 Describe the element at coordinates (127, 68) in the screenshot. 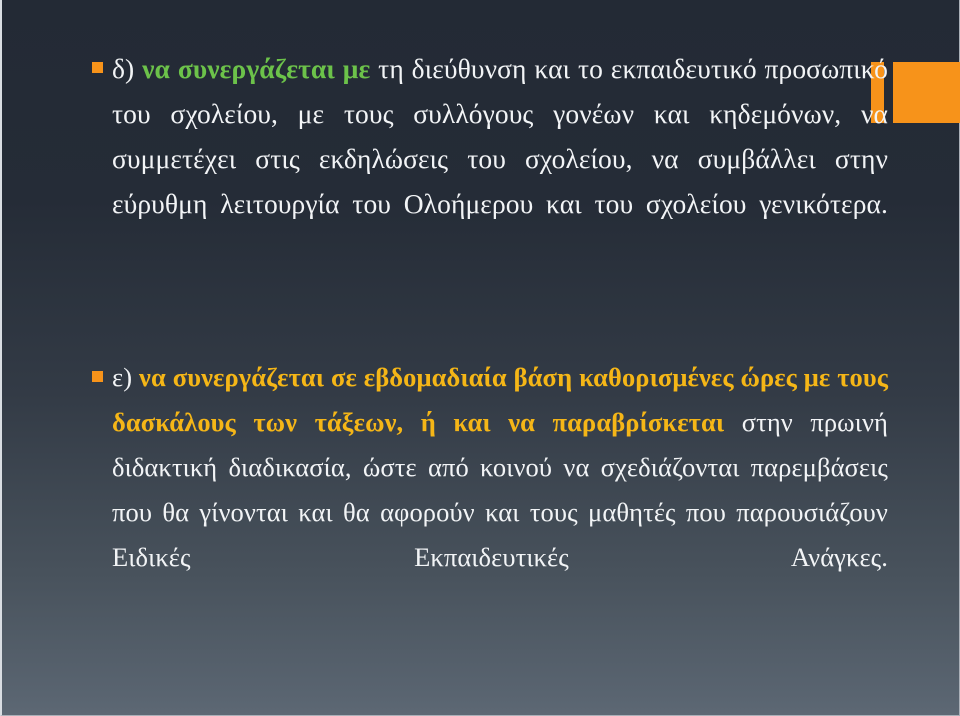

I see `bullet-label-delta: δ)` at that location.